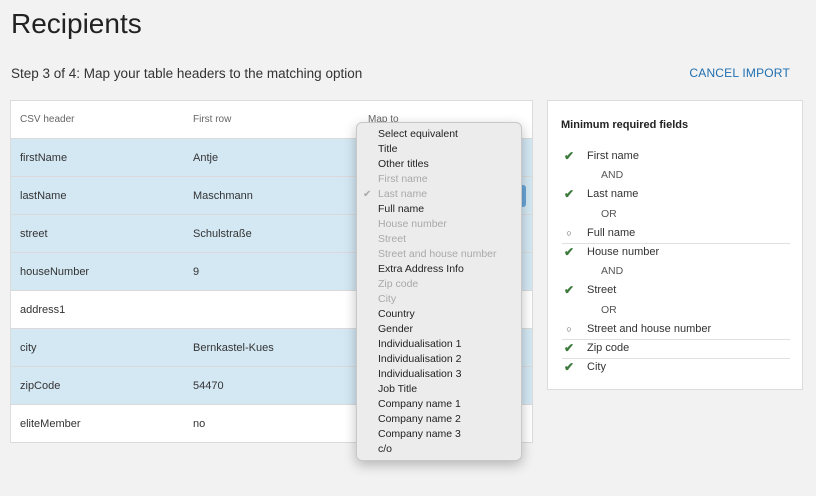 The width and height of the screenshot is (816, 496). What do you see at coordinates (233, 348) in the screenshot?
I see `first-row-cell: Bernkastel-Kues` at bounding box center [233, 348].